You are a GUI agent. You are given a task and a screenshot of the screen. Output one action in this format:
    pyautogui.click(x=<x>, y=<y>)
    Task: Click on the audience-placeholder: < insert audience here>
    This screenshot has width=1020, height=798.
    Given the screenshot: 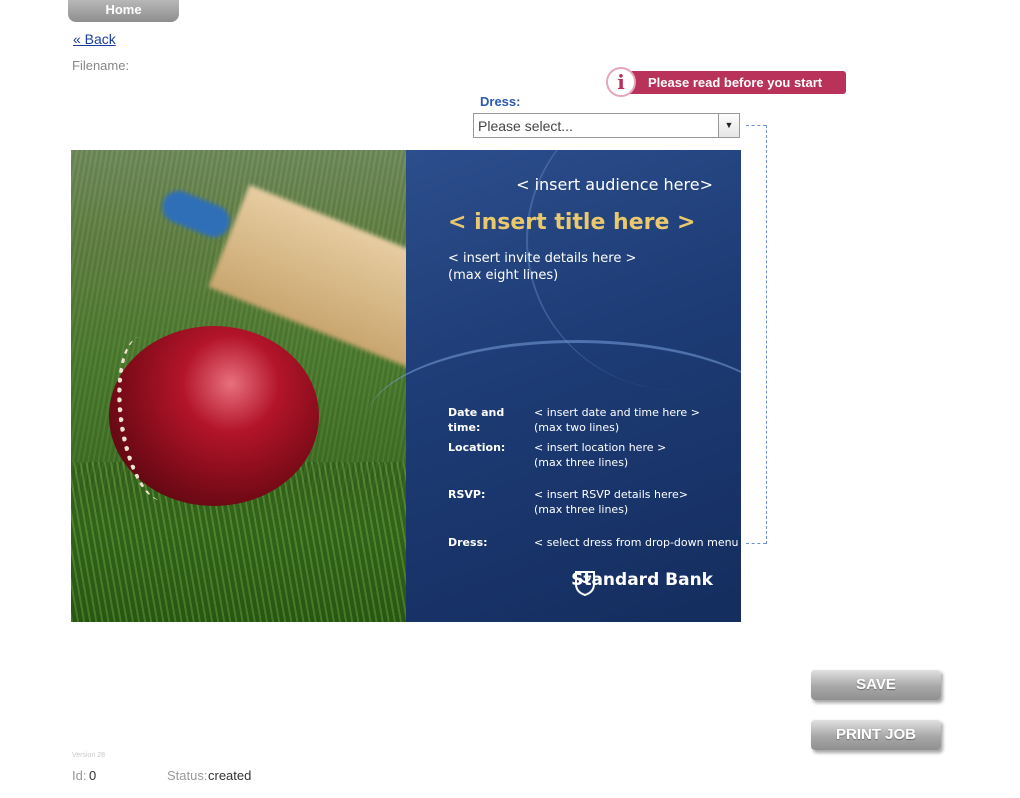 What is the action you would take?
    pyautogui.click(x=614, y=184)
    